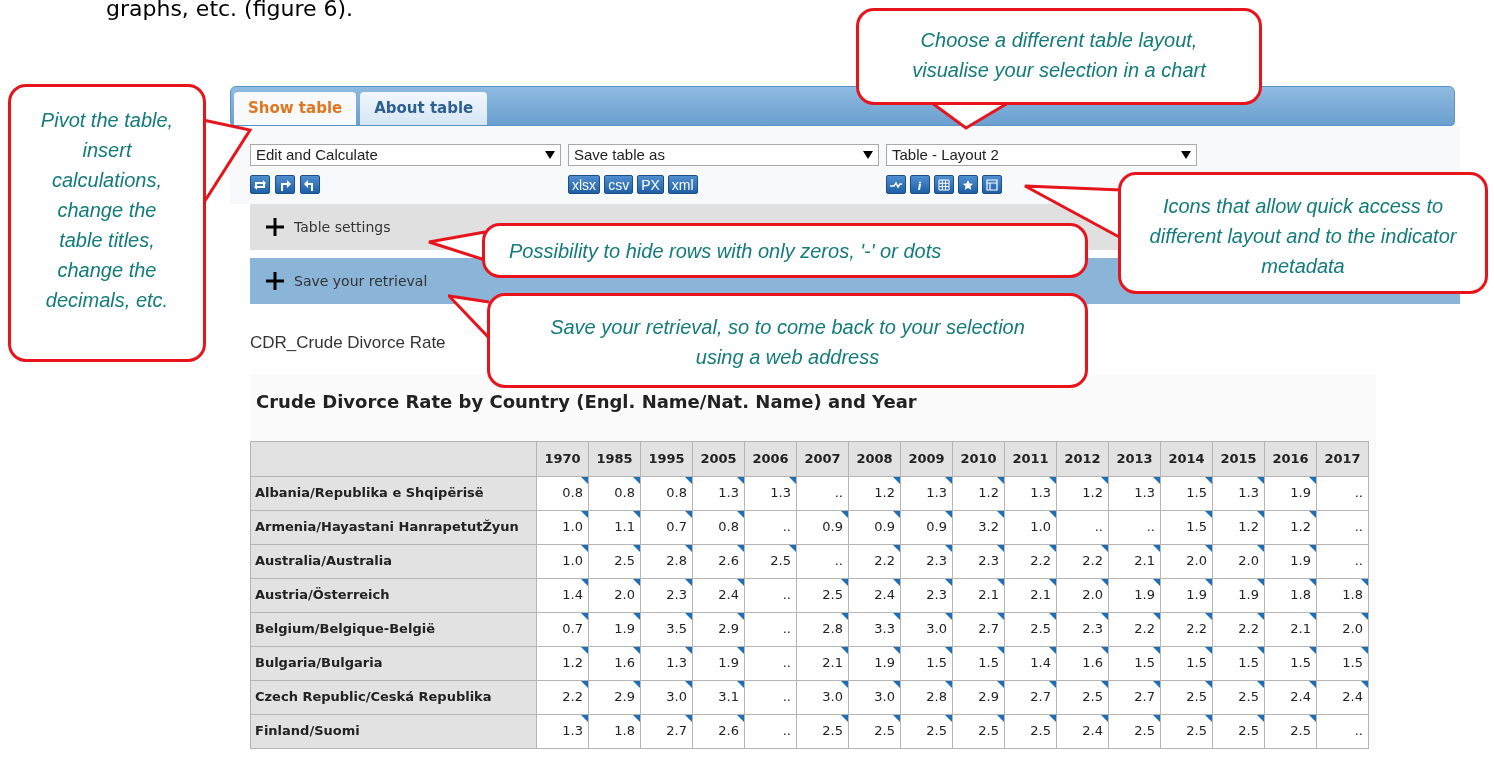 This screenshot has width=1494, height=761. What do you see at coordinates (874, 629) in the screenshot?
I see `table-cell: 3.3` at bounding box center [874, 629].